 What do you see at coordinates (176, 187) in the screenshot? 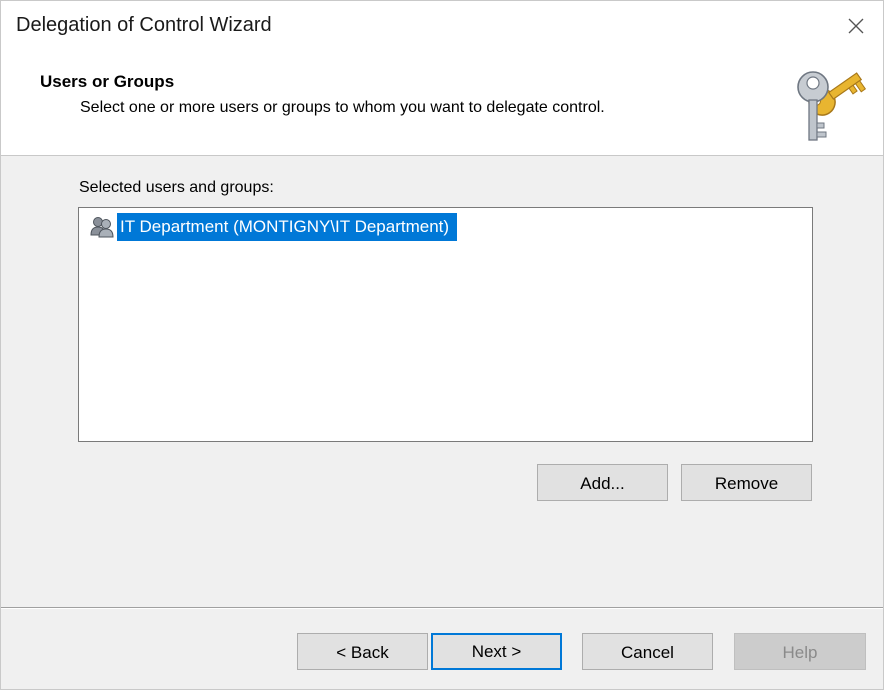
I see `selected-users-label: Selected users and groups:` at bounding box center [176, 187].